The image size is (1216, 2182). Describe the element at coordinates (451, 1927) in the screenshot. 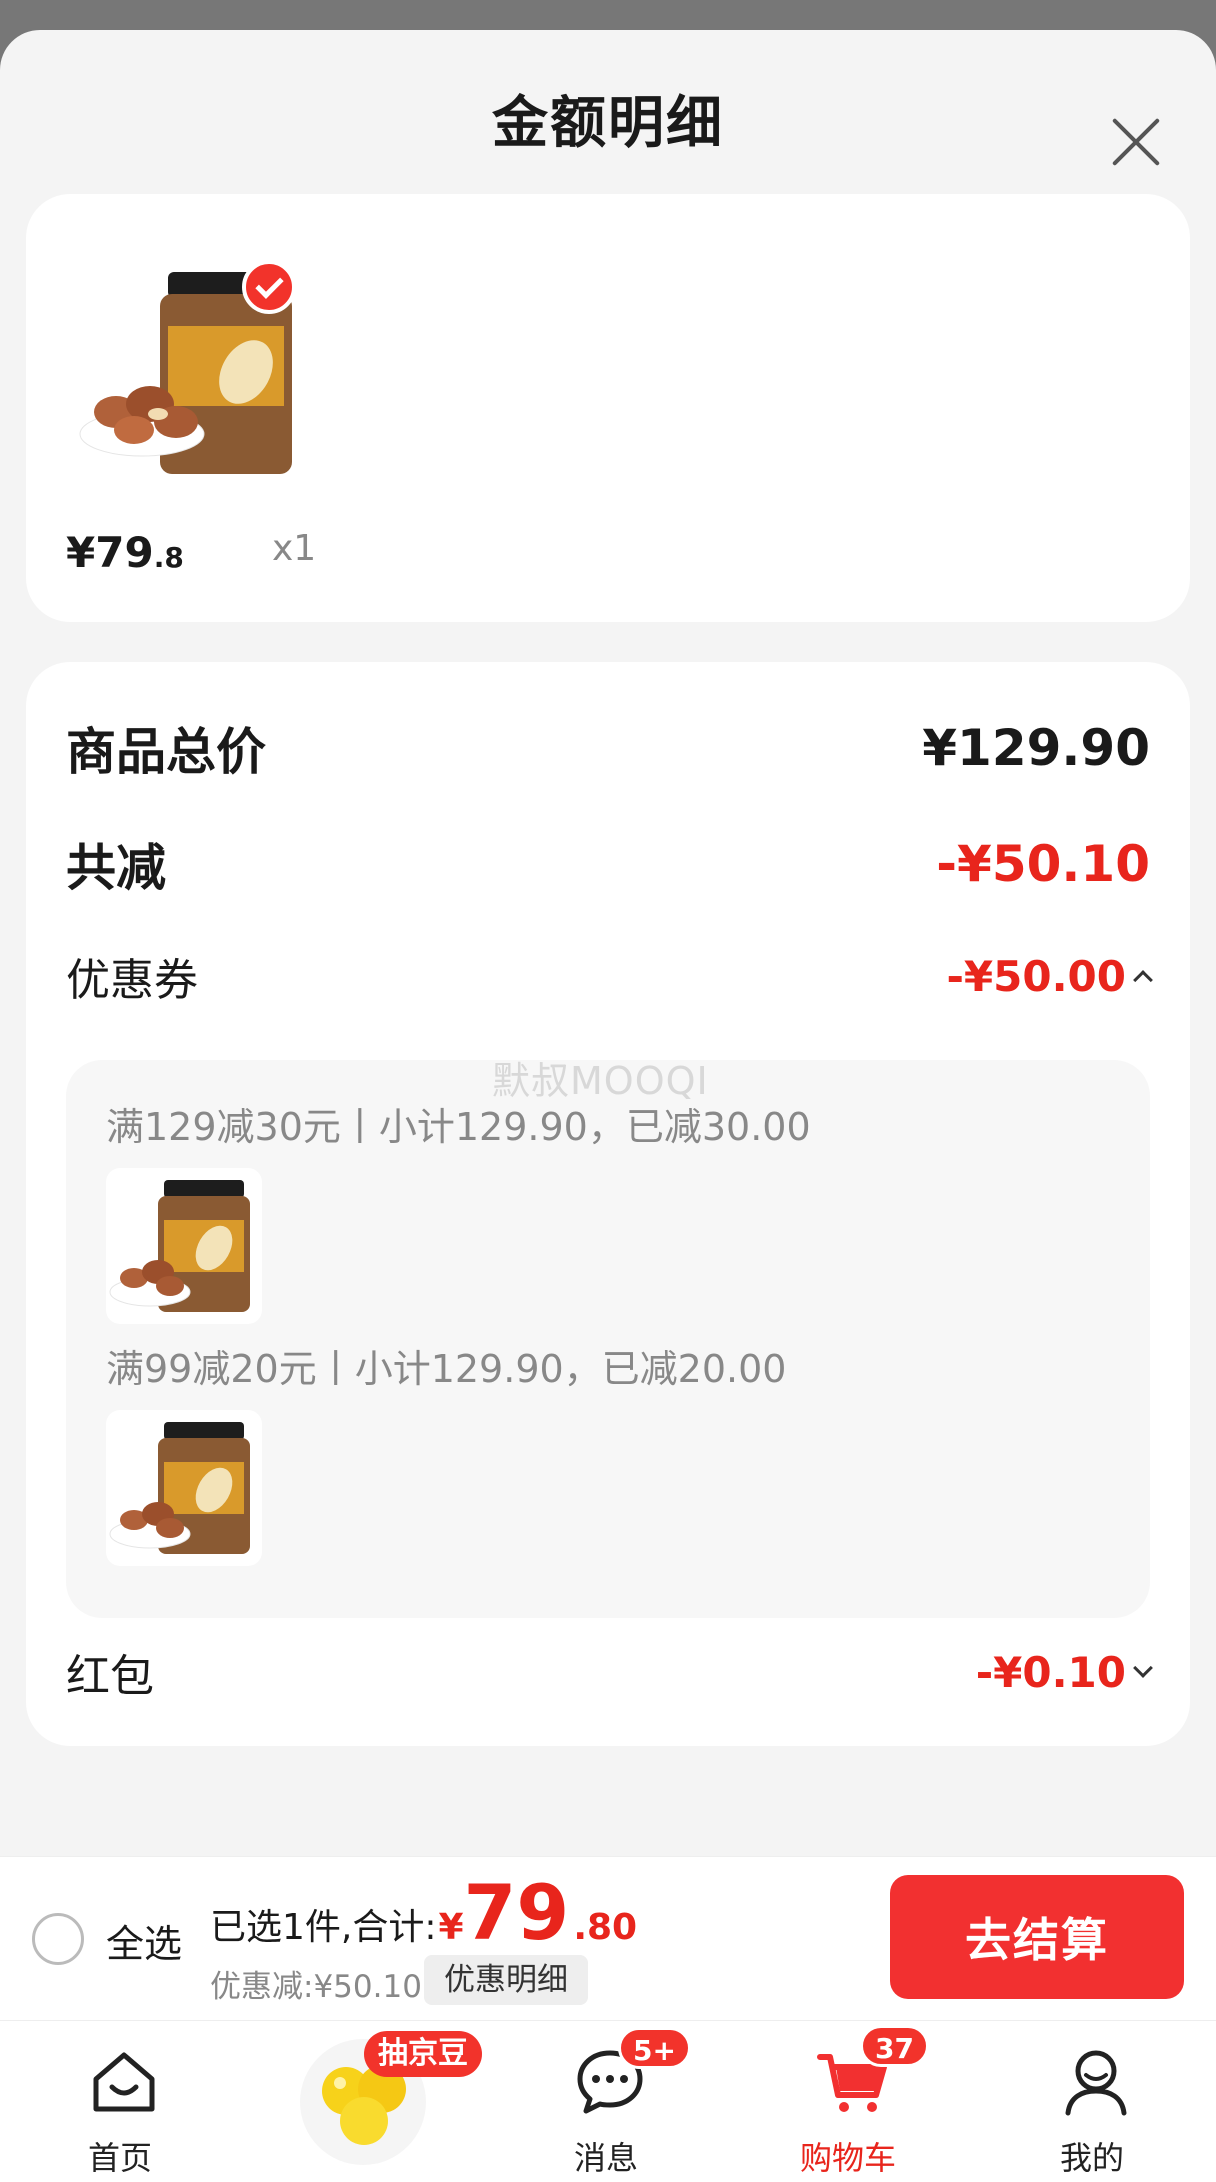

I see `sum-currency: ¥` at that location.